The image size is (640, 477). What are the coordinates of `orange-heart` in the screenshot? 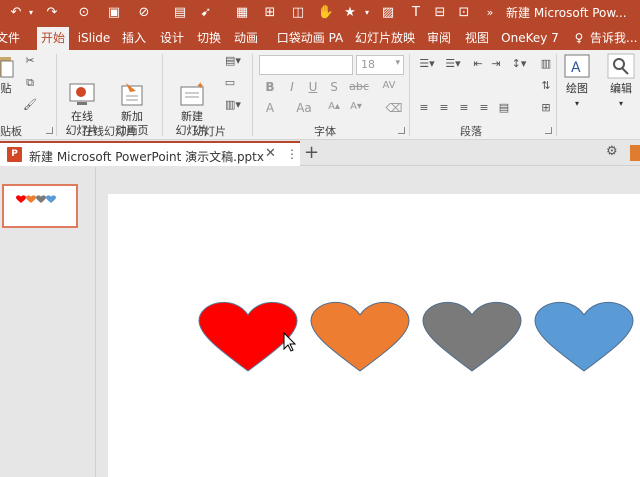 It's located at (360, 336).